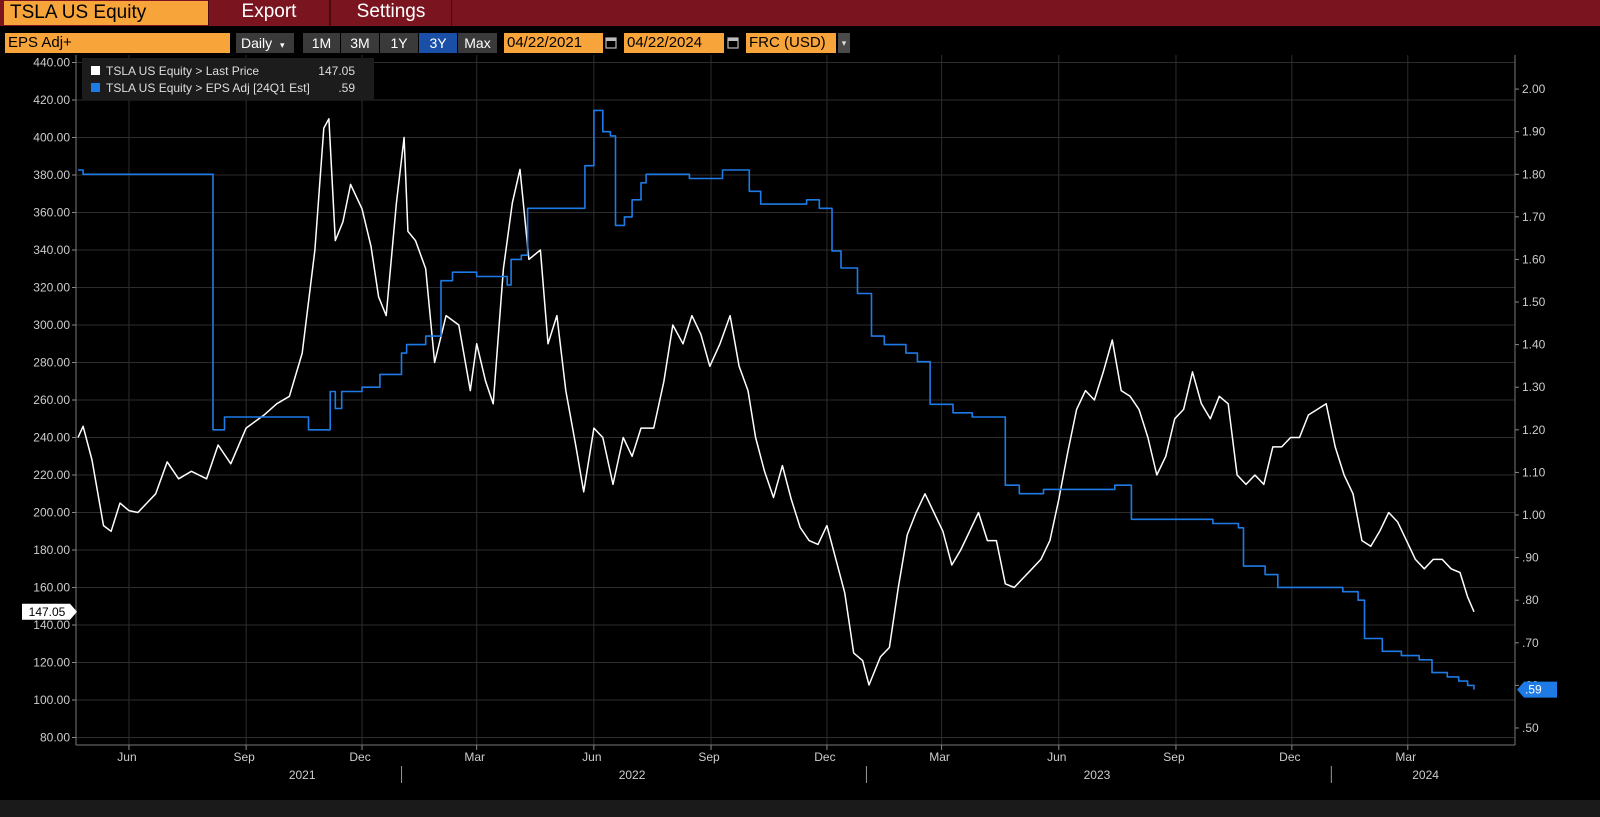 The height and width of the screenshot is (817, 1600). Describe the element at coordinates (674, 43) in the screenshot. I see `end-date-input: 04/22/2024` at that location.